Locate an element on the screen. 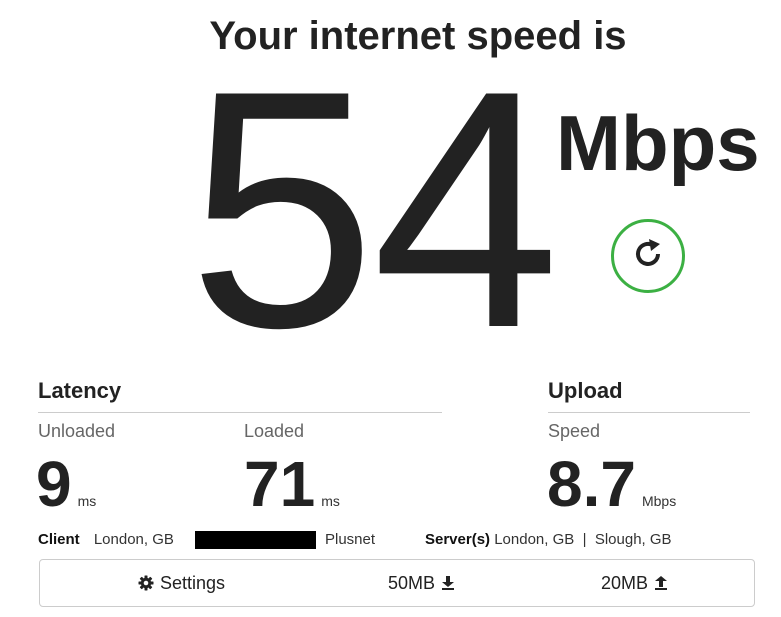 The height and width of the screenshot is (617, 781). server-list: London, GB | Slough, GB is located at coordinates (583, 539).